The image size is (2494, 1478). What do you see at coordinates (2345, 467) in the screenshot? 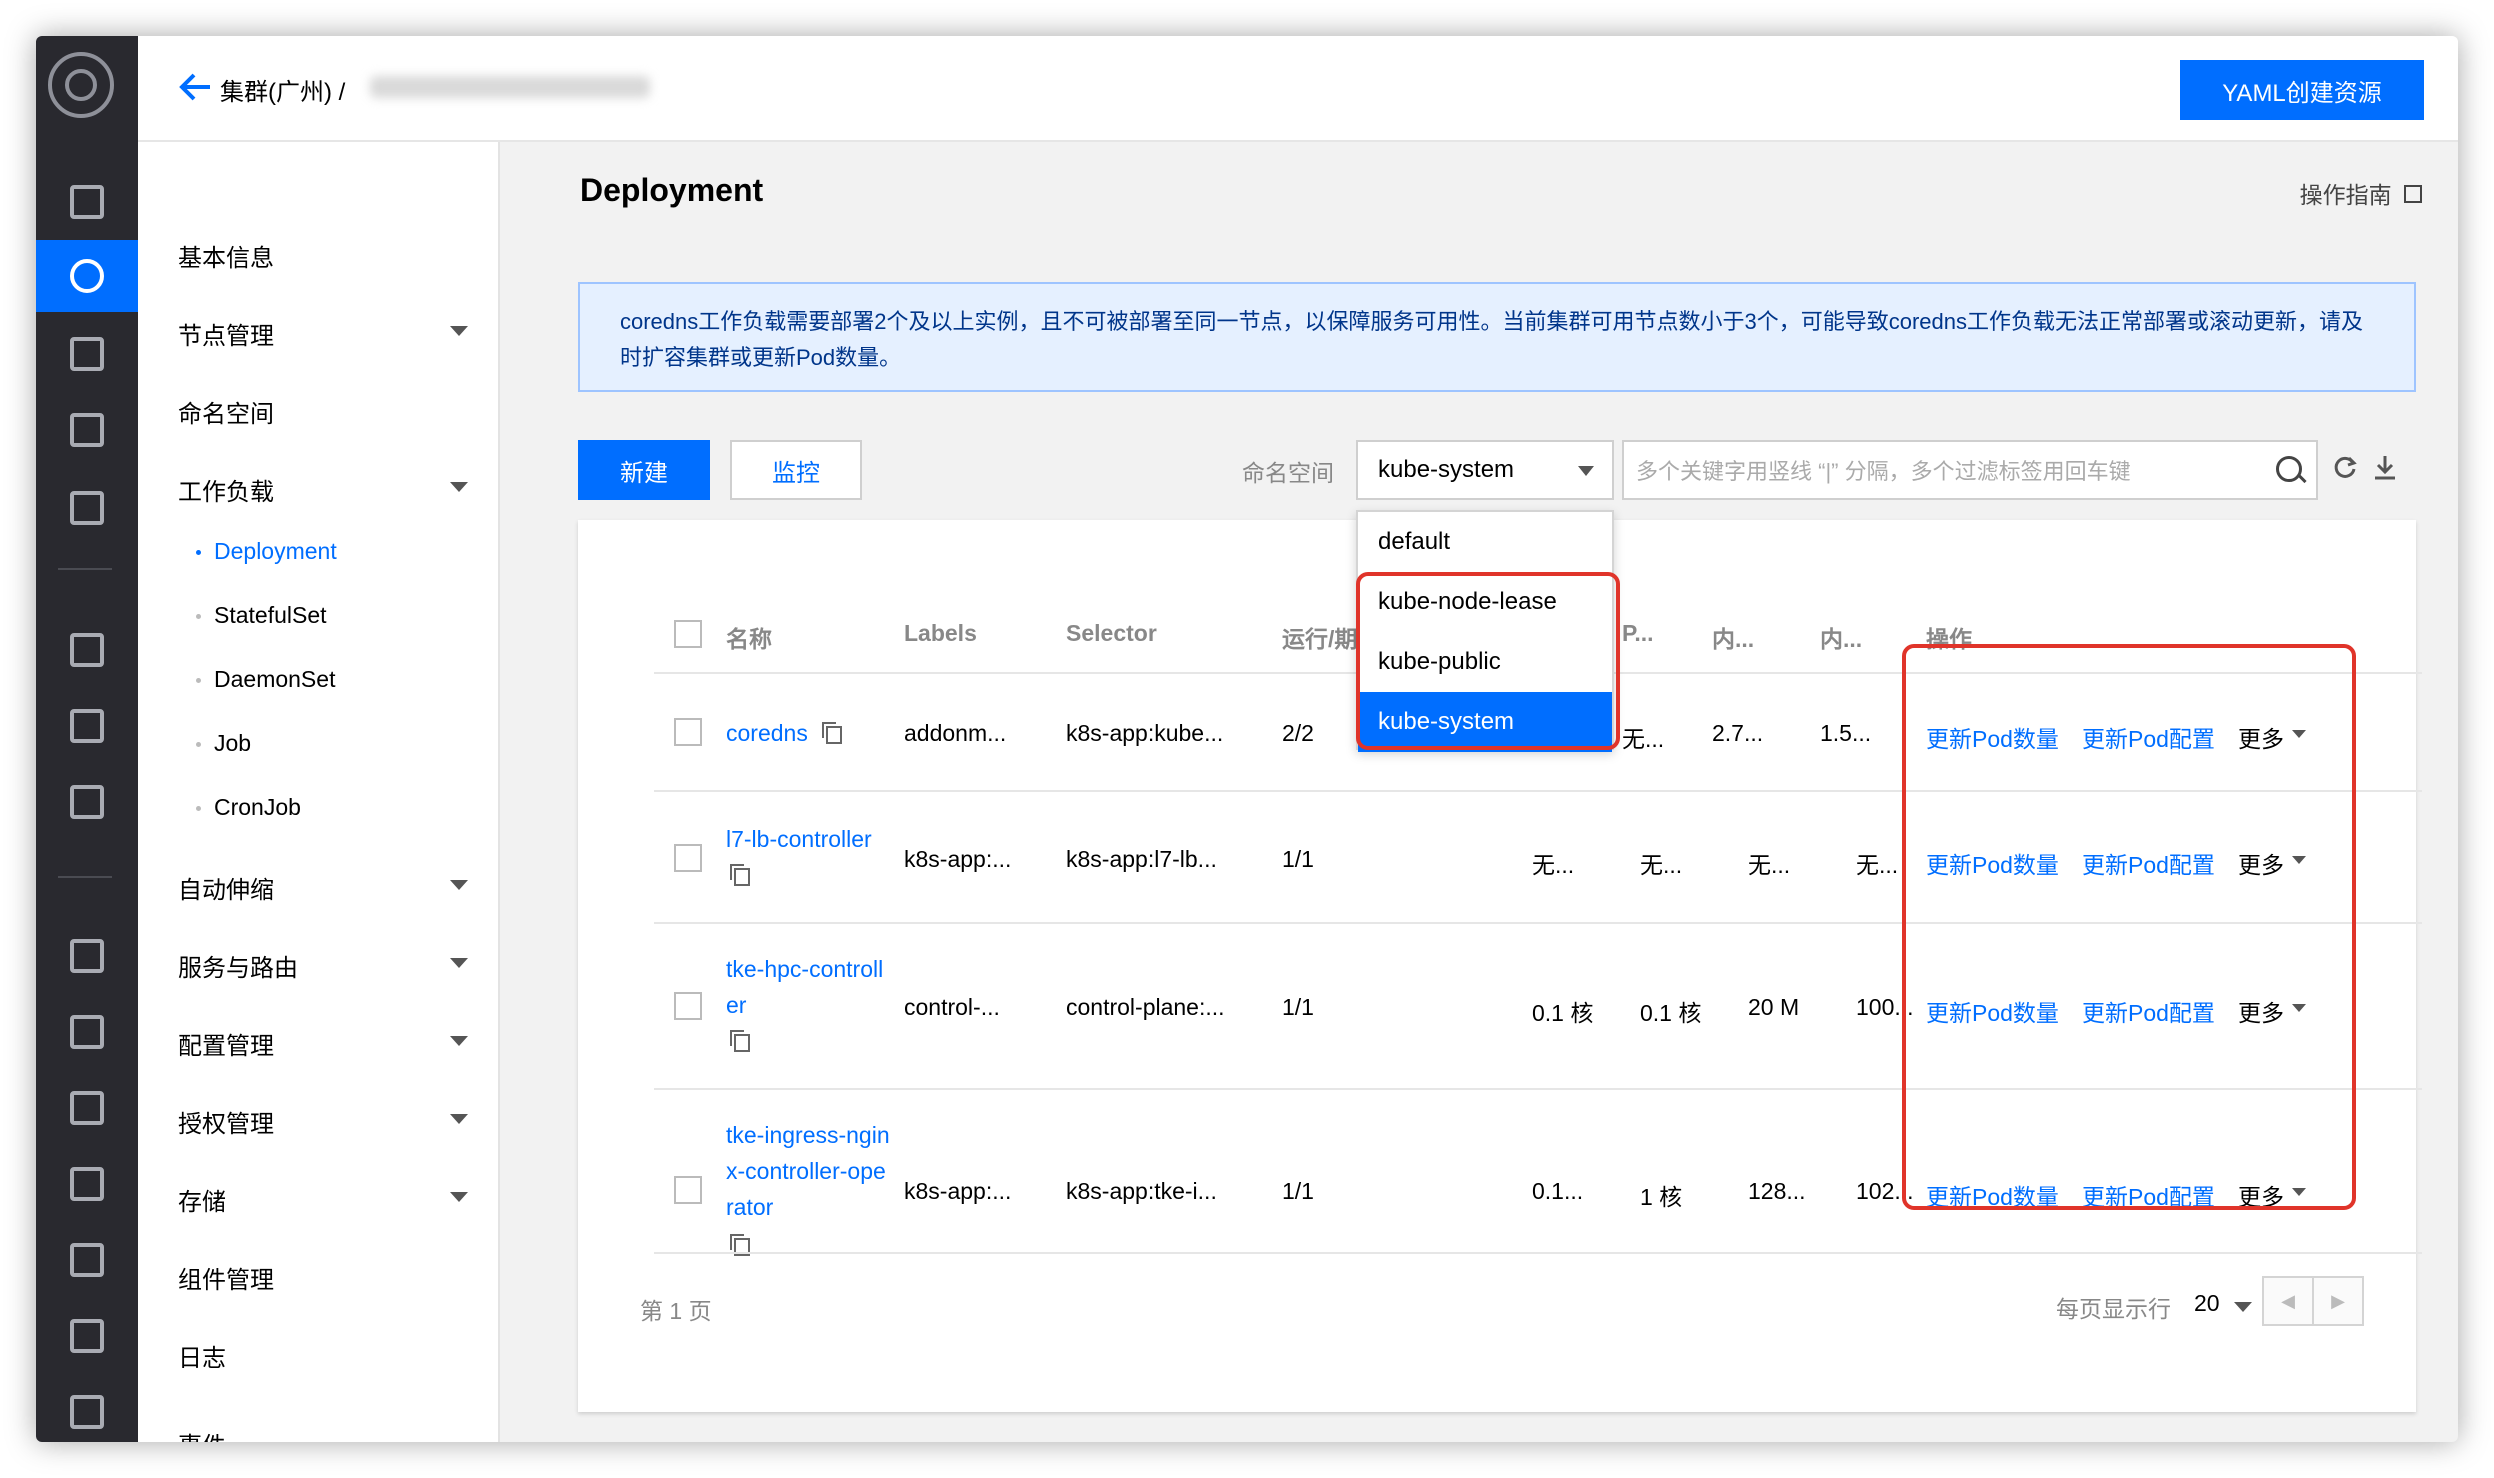
I see `refresh-icon` at bounding box center [2345, 467].